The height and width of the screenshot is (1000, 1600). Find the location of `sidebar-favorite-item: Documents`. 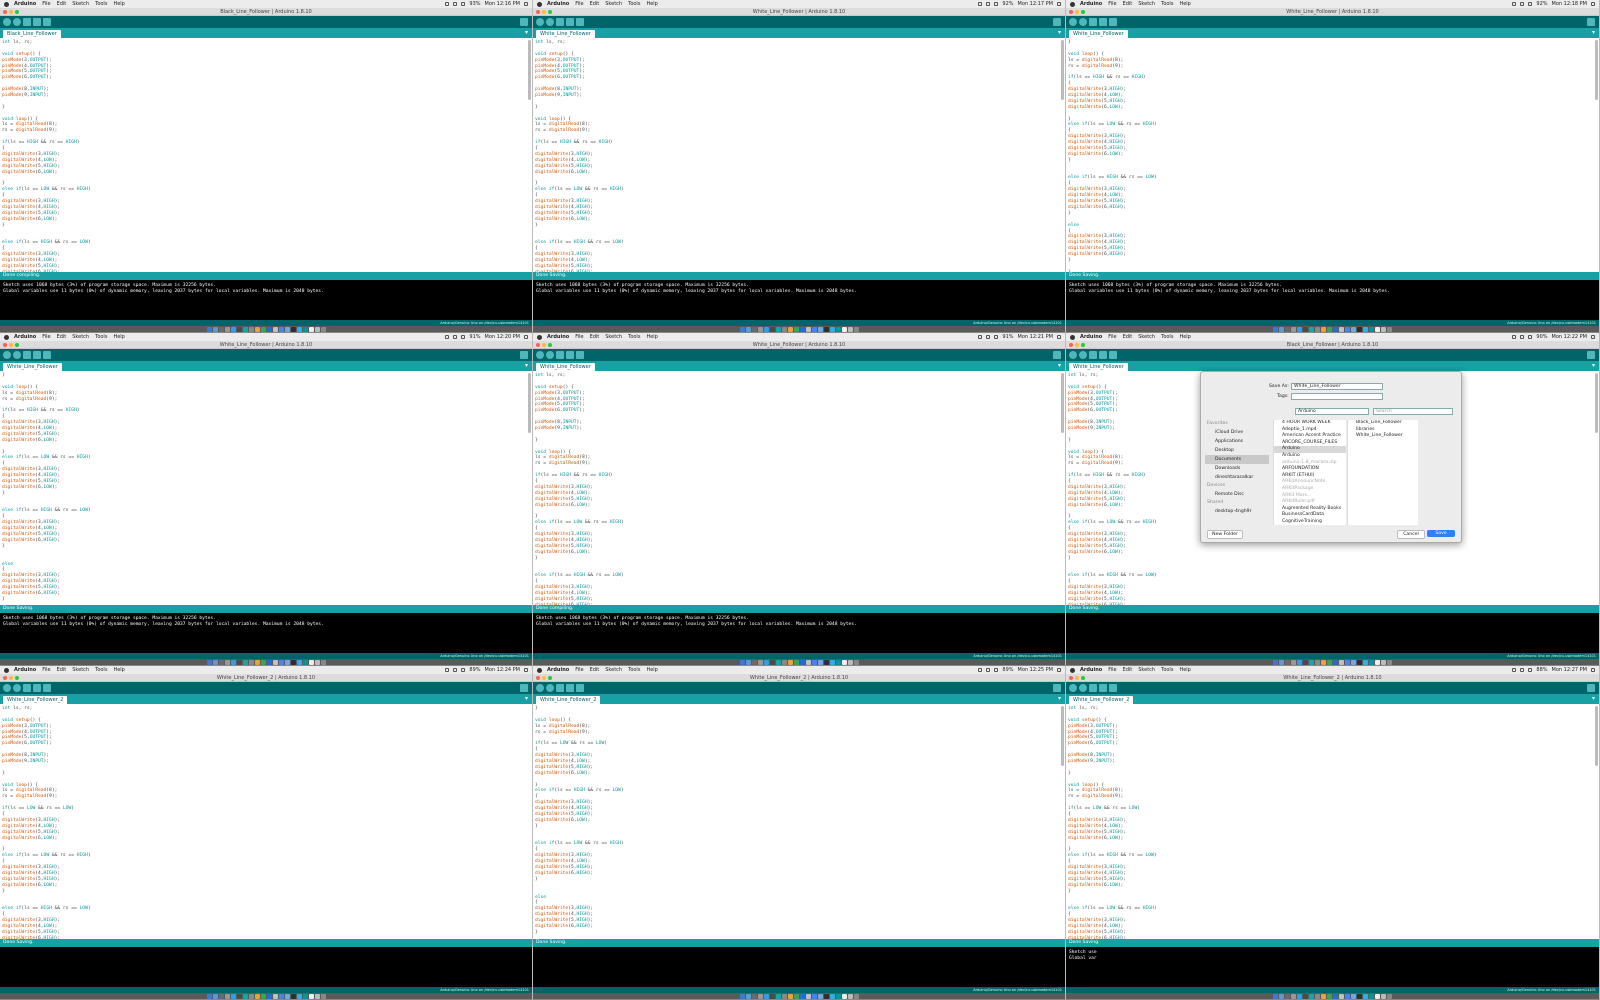

sidebar-favorite-item: Documents is located at coordinates (1237, 459).